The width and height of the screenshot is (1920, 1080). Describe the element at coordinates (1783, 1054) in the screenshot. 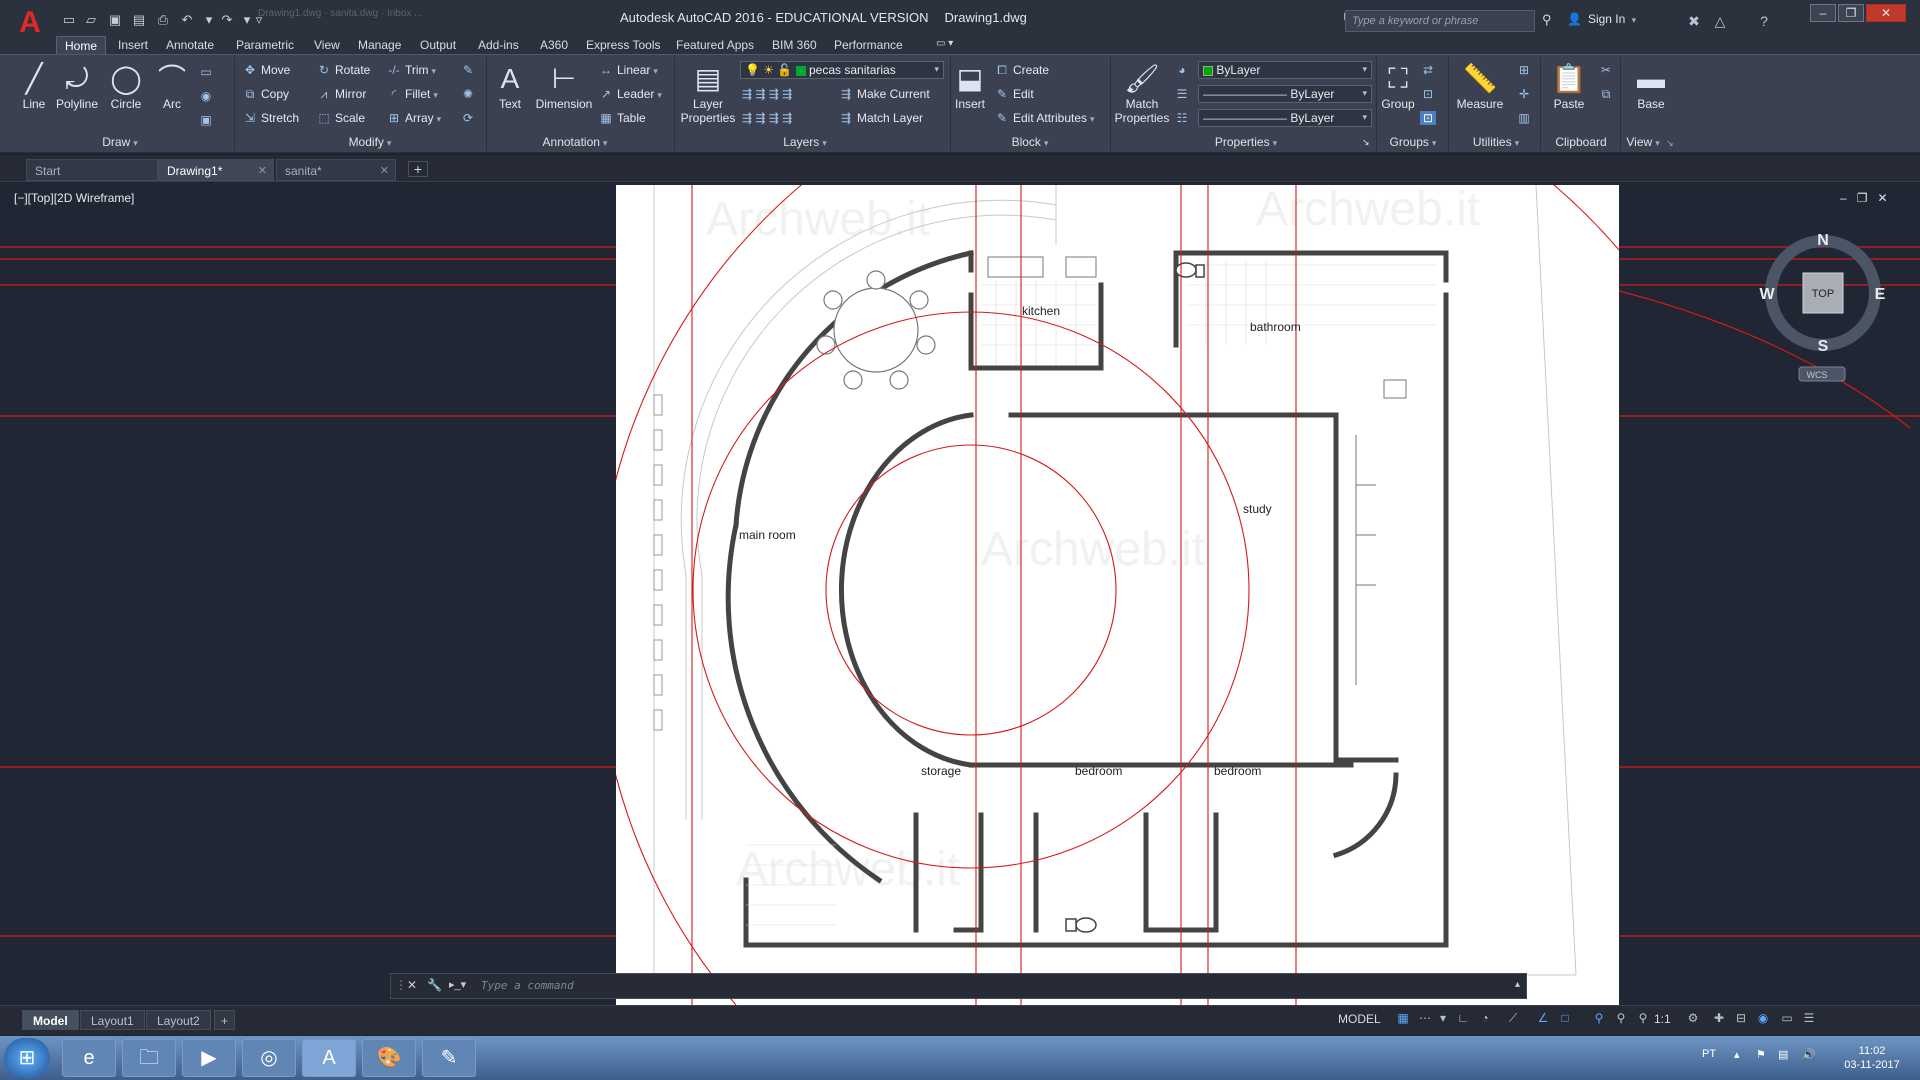

I see `network-icon: ▤` at that location.